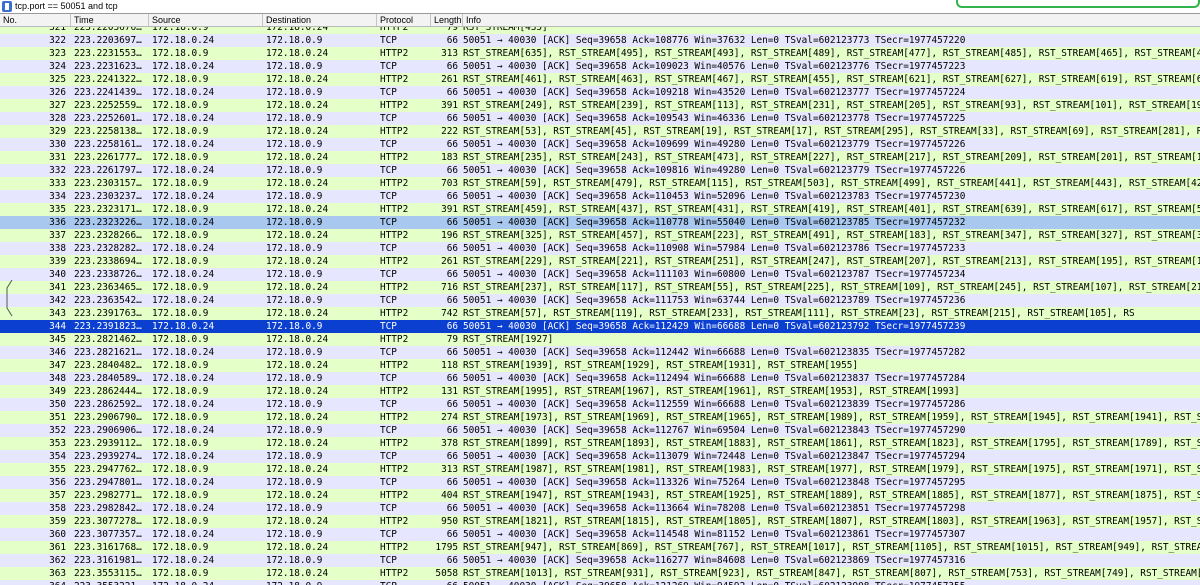 Image resolution: width=1200 pixels, height=585 pixels. I want to click on packet-no: 331, so click(57, 157).